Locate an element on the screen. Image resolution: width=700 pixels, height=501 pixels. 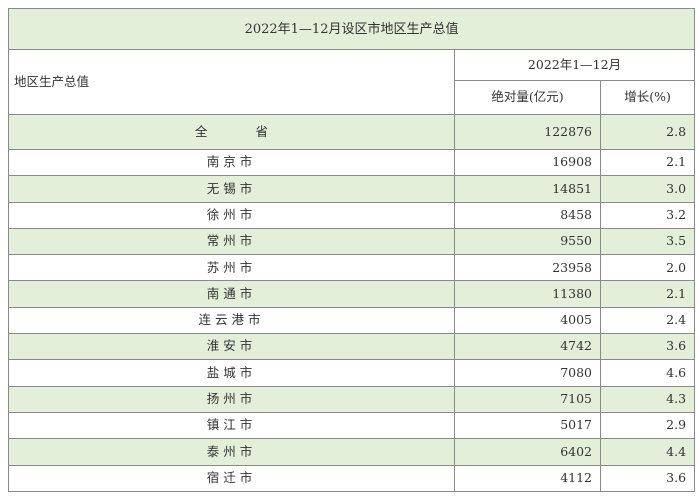
region-value: 4742 is located at coordinates (527, 347).